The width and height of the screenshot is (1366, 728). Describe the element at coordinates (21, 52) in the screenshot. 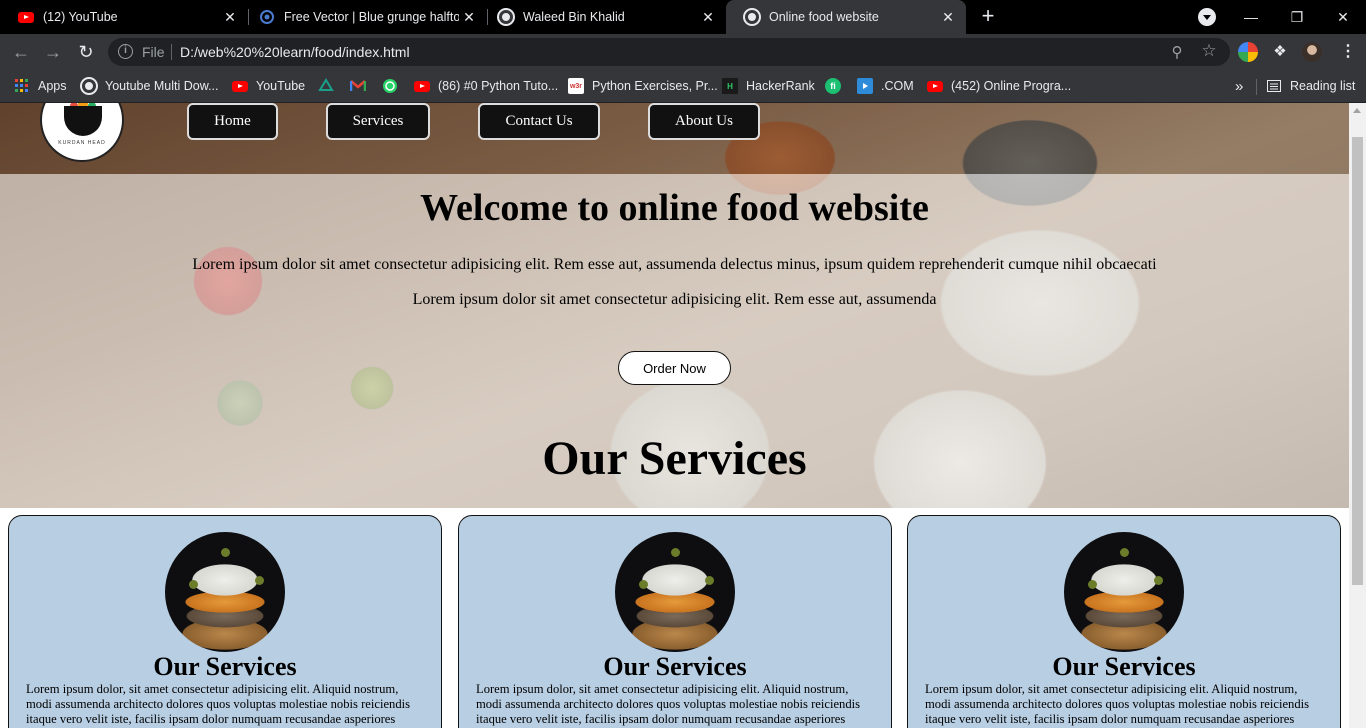

I see `back-arrow-icon: ←` at that location.